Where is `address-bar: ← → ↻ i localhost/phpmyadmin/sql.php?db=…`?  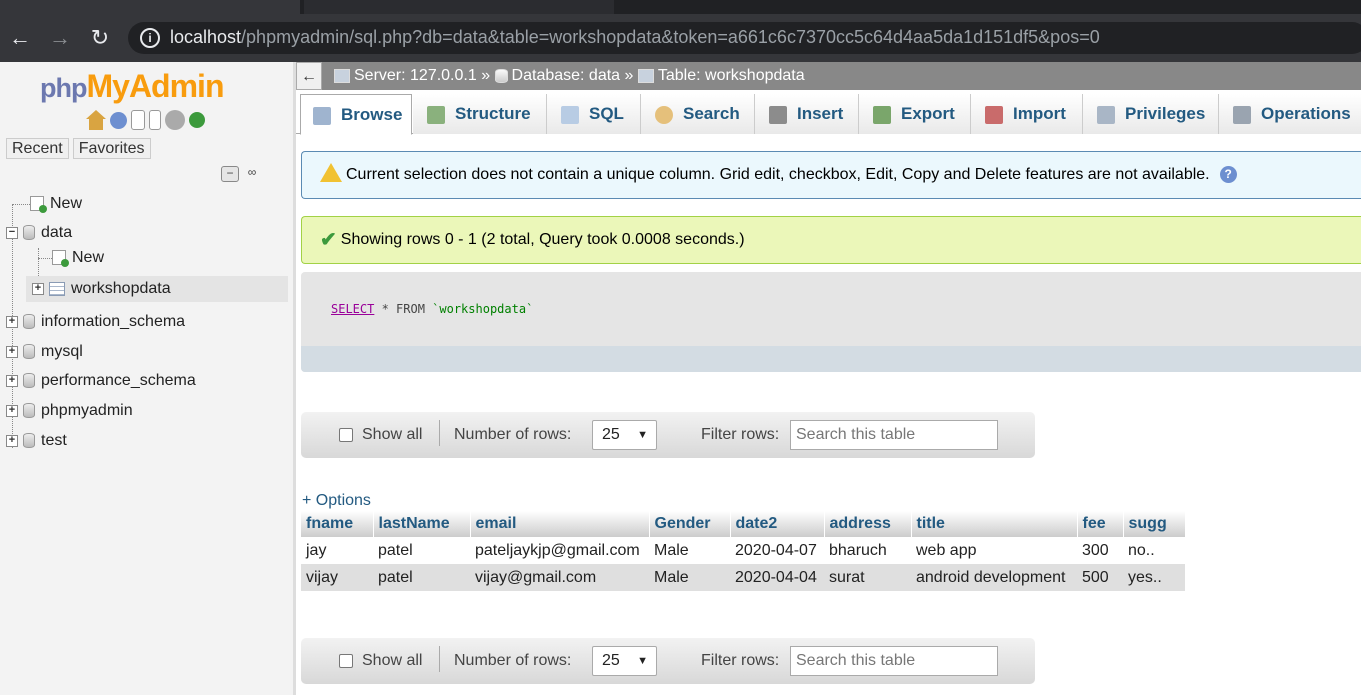
address-bar: ← → ↻ i localhost/phpmyadmin/sql.php?db=… is located at coordinates (680, 38).